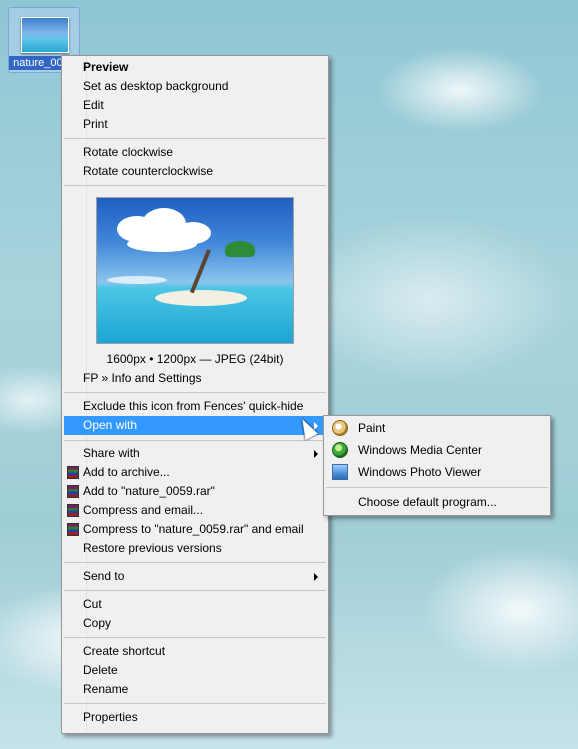 The height and width of the screenshot is (749, 578). What do you see at coordinates (340, 472) in the screenshot?
I see `windows-photo-viewer-icon` at bounding box center [340, 472].